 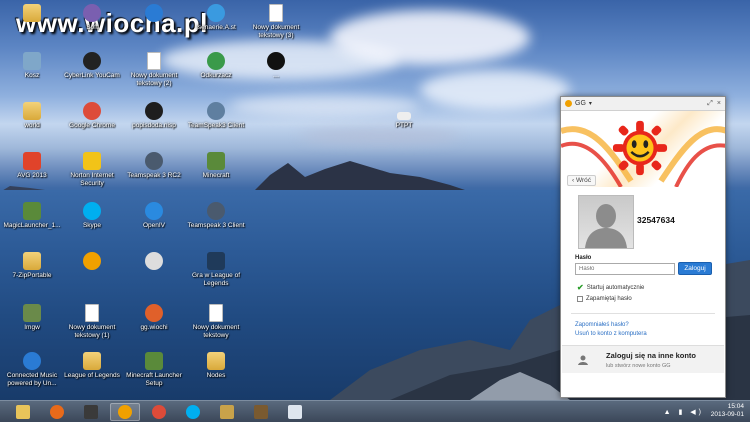 What do you see at coordinates (583, 360) in the screenshot?
I see `user-icon` at bounding box center [583, 360].